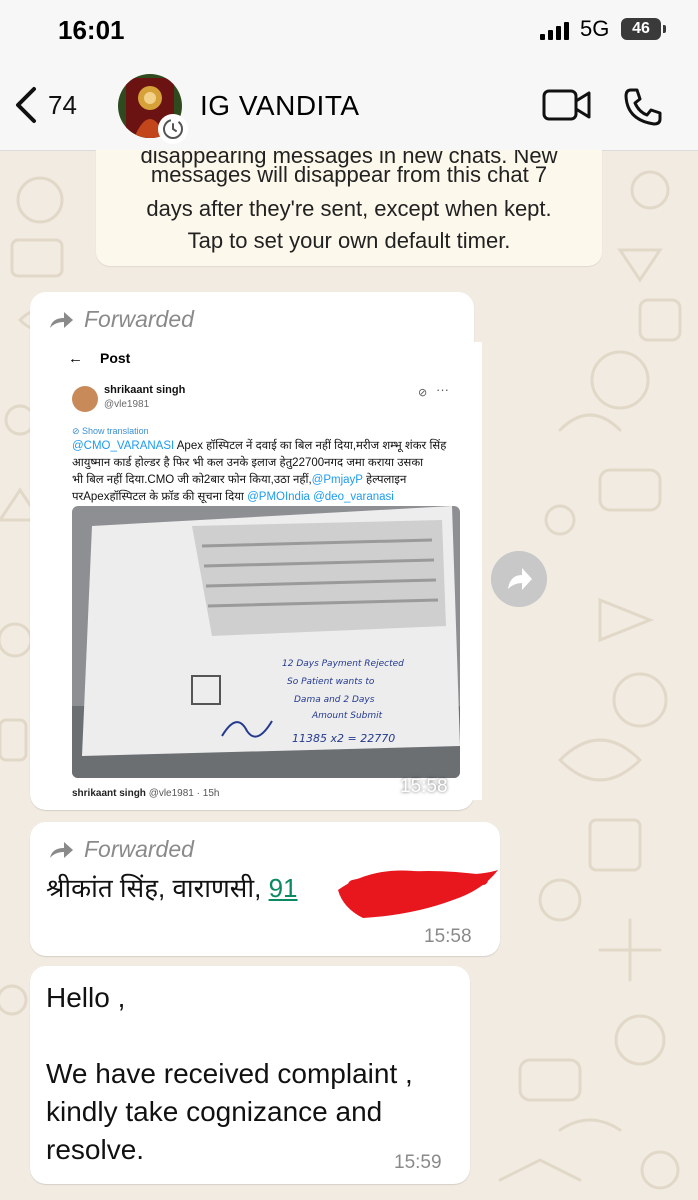  What do you see at coordinates (75, 358) in the screenshot?
I see `post-back-arrow: ←` at bounding box center [75, 358].